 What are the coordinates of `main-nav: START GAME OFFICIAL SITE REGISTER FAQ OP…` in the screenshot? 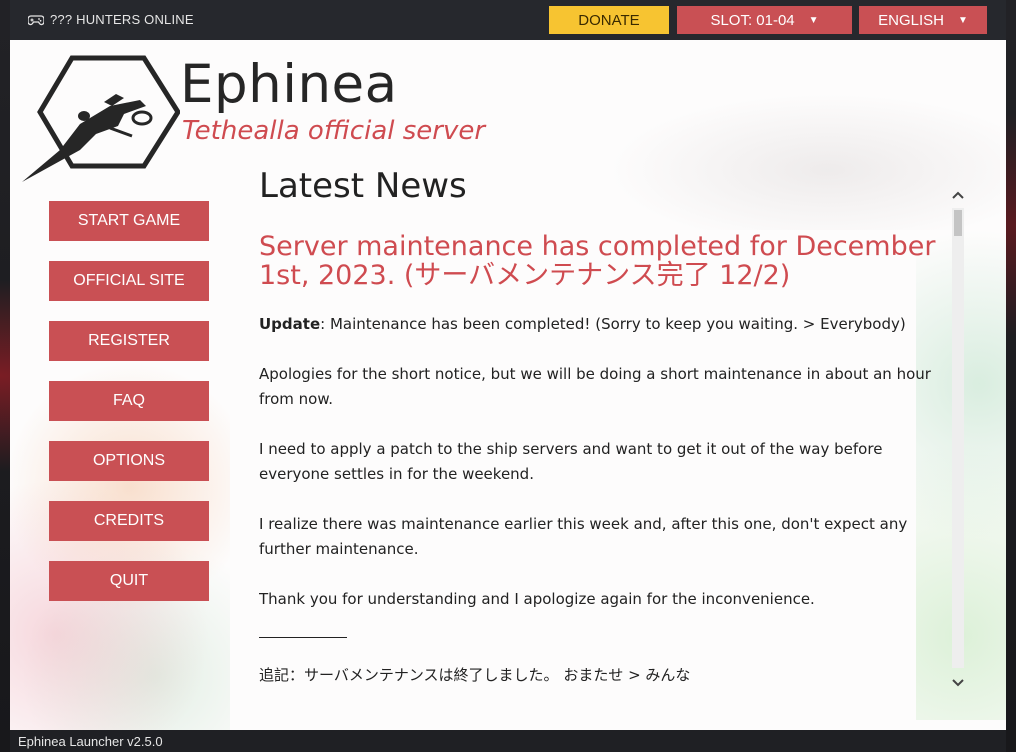 It's located at (129, 411).